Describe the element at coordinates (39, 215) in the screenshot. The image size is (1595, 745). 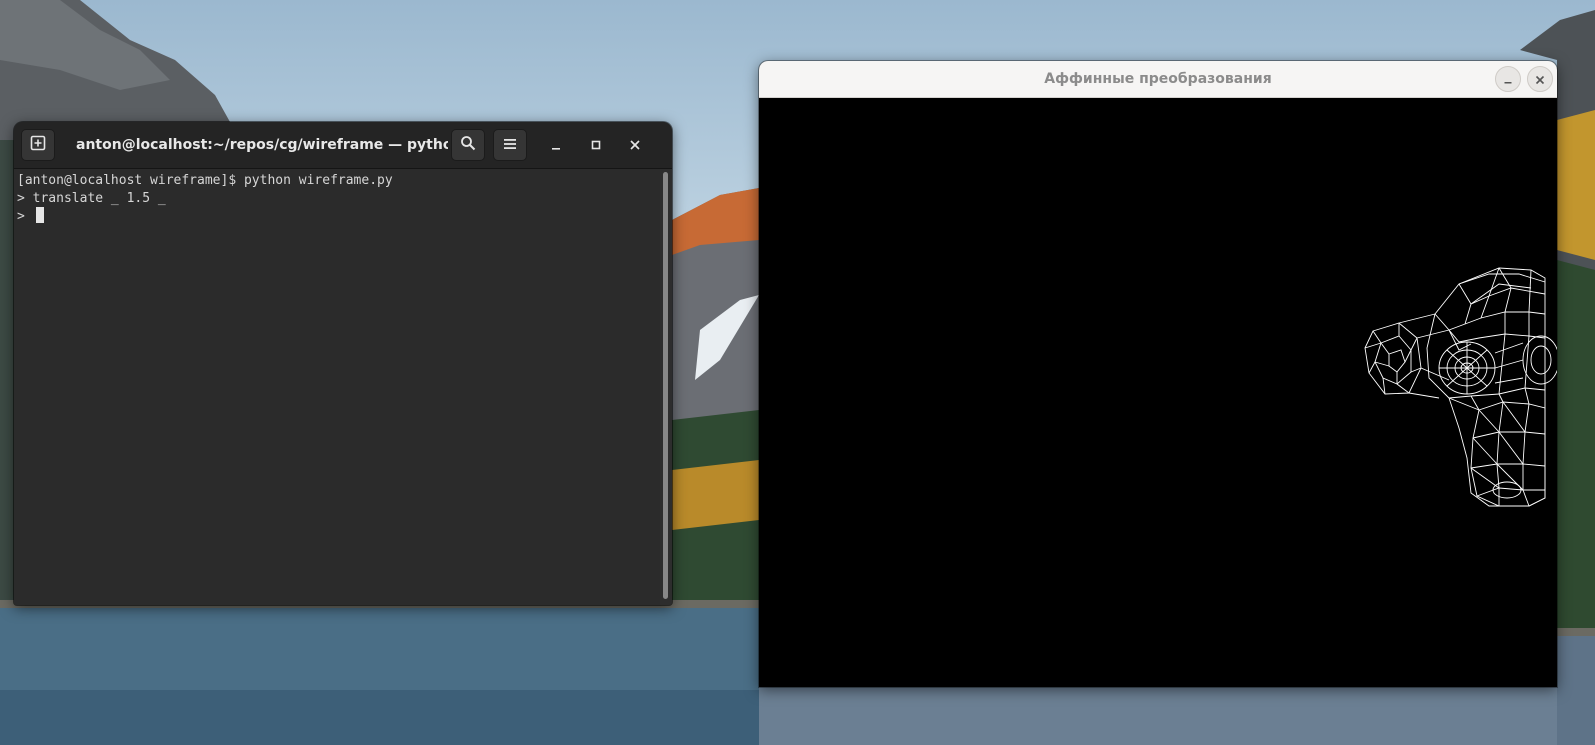
I see `text-cursor` at that location.